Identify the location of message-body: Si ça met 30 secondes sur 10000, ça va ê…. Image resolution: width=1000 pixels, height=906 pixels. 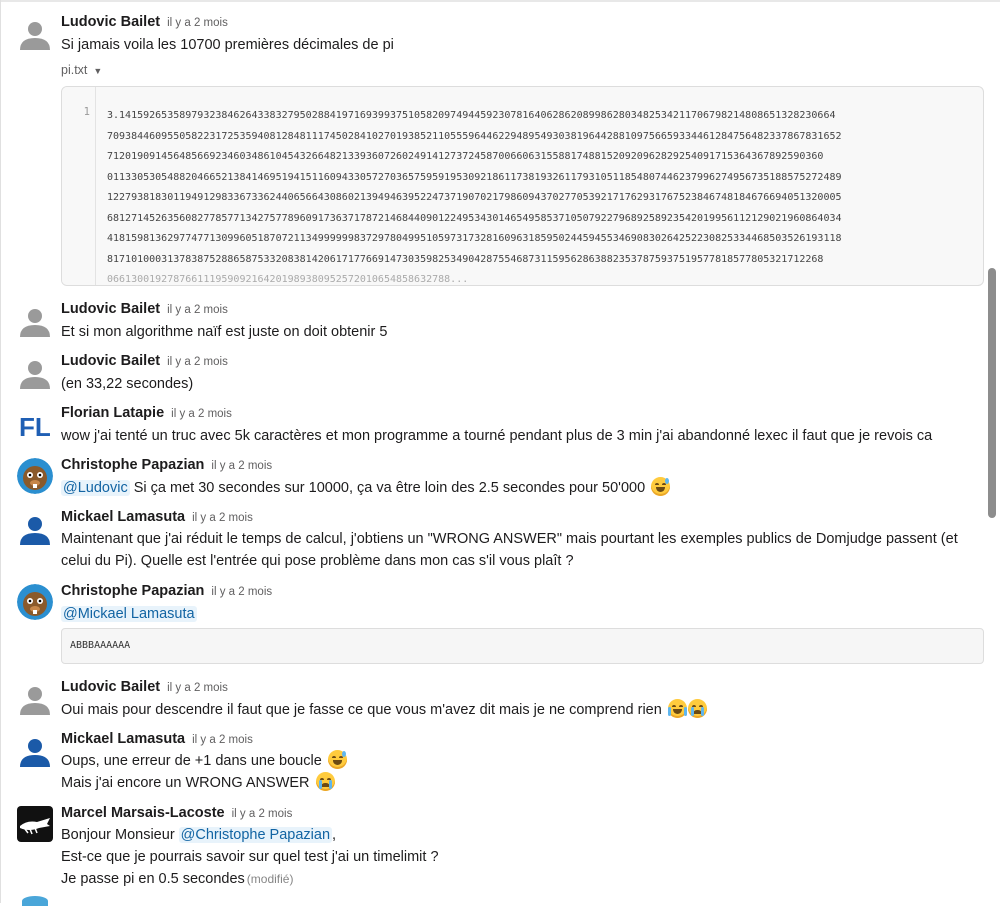
(387, 488).